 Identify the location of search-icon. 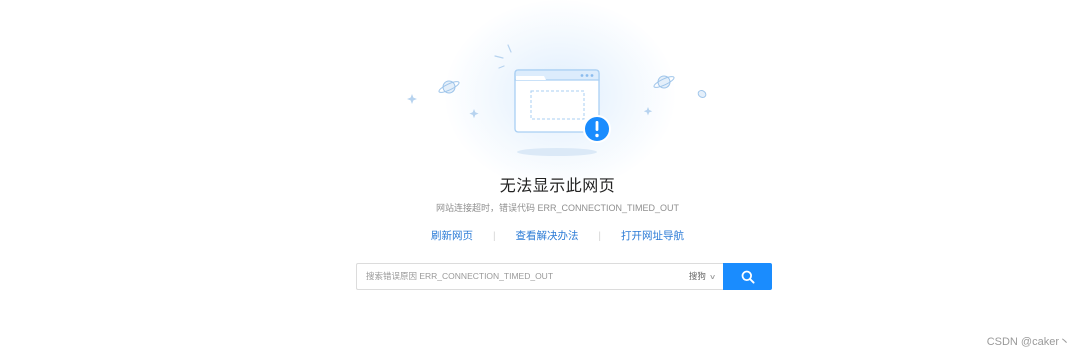
(748, 277).